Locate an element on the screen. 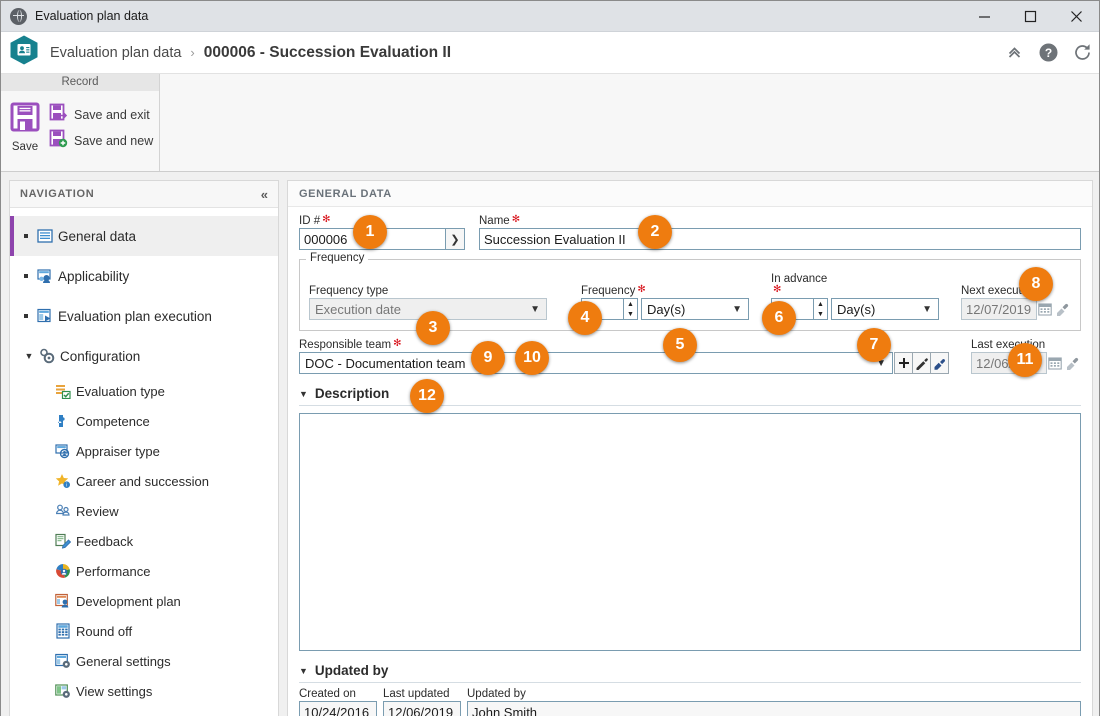 The width and height of the screenshot is (1100, 716). frequency-type-label: Frequency type is located at coordinates (349, 291).